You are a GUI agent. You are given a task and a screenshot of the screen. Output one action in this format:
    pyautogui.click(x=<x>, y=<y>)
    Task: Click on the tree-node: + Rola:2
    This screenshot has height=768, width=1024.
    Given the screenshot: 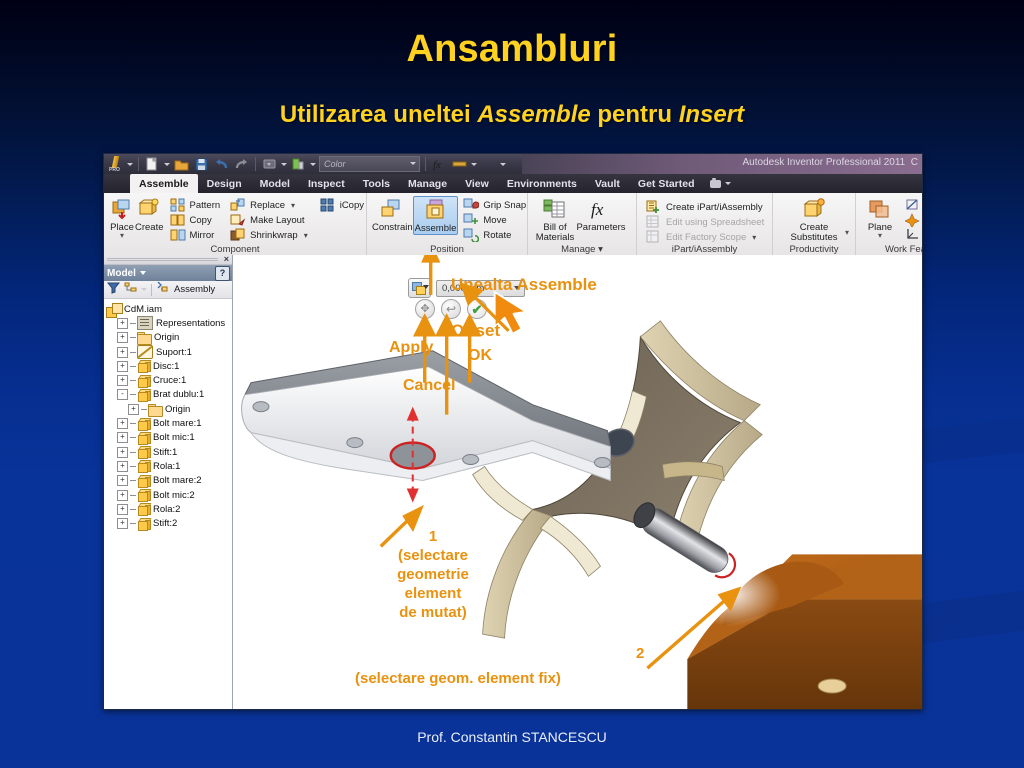 What is the action you would take?
    pyautogui.click(x=169, y=509)
    